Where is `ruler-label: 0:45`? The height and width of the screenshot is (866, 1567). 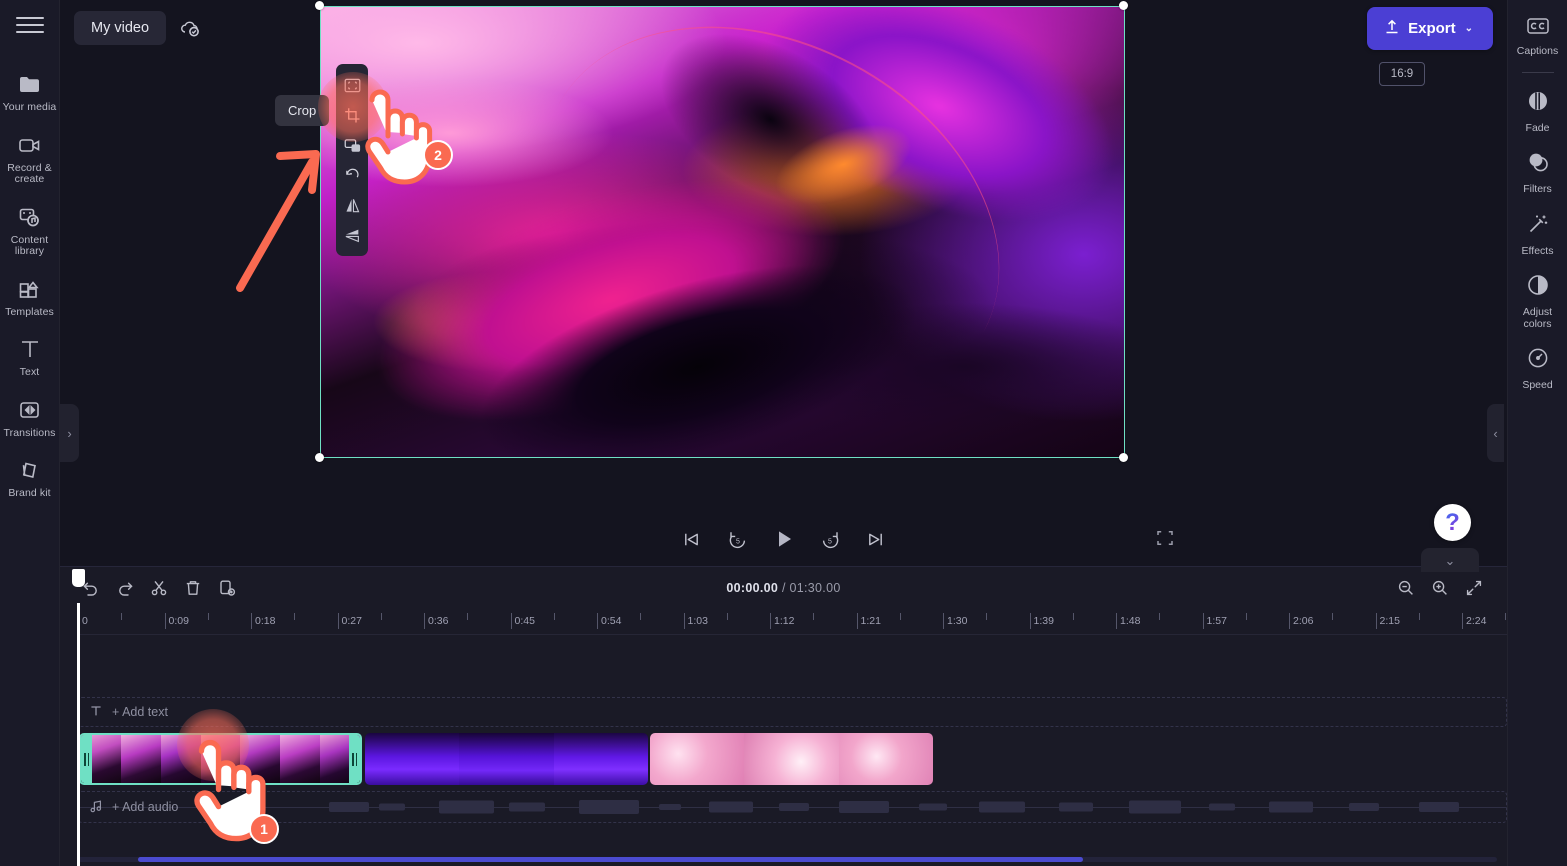
ruler-label: 0:45 is located at coordinates (524, 621).